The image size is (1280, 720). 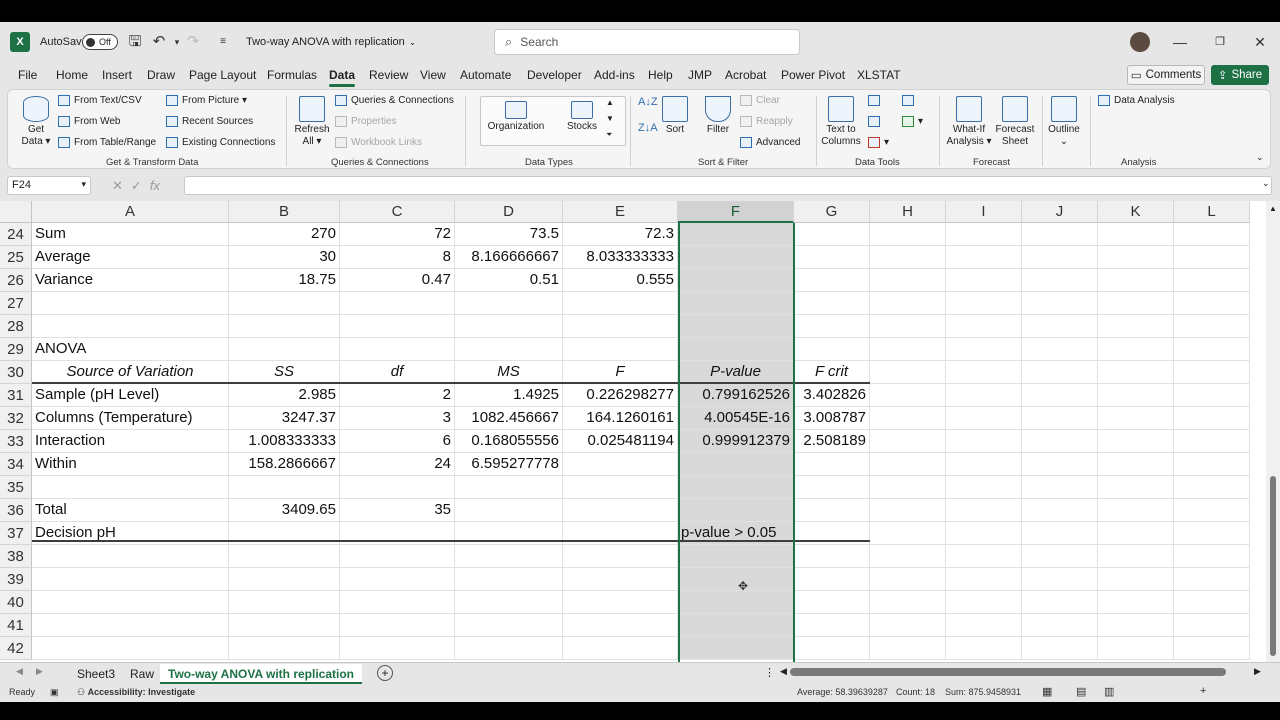 What do you see at coordinates (130, 579) in the screenshot?
I see `cell-a39` at bounding box center [130, 579].